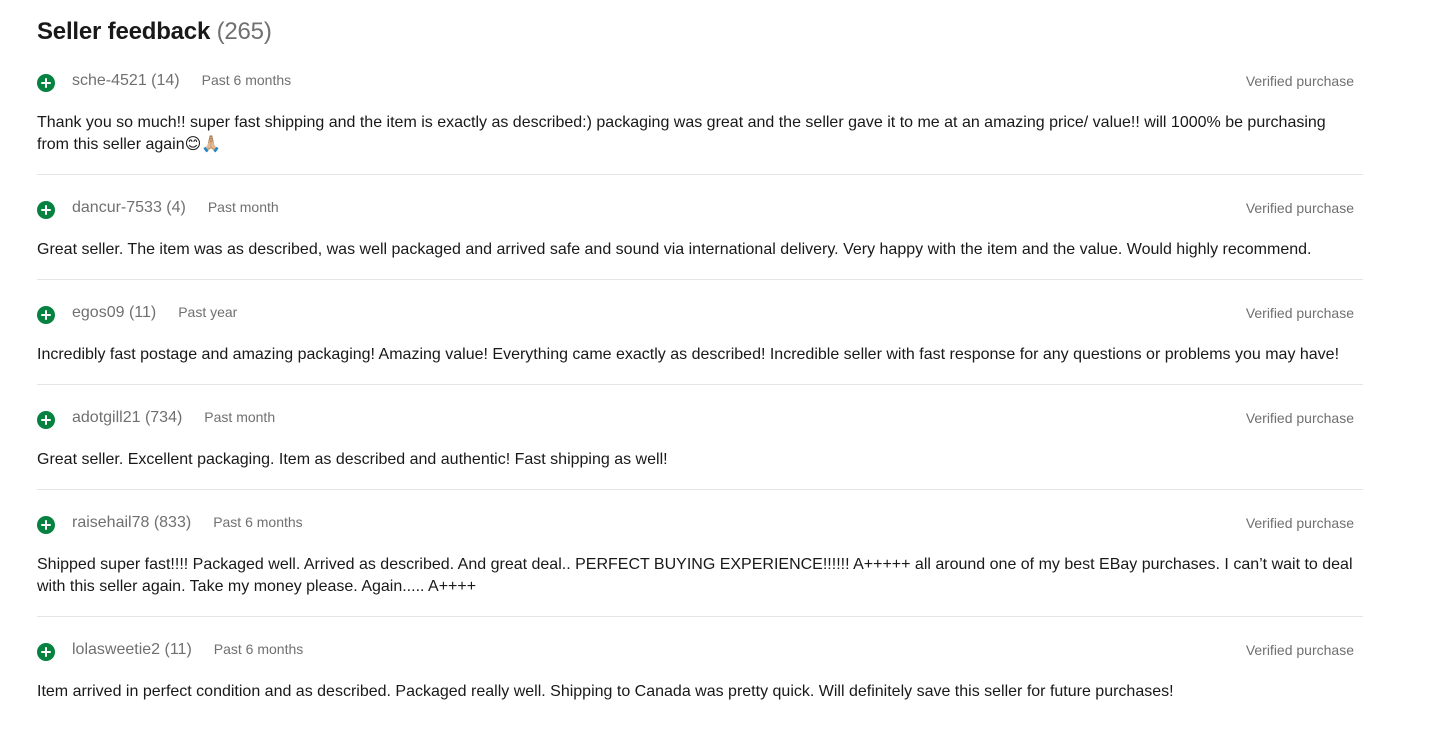 The width and height of the screenshot is (1440, 752). What do you see at coordinates (244, 31) in the screenshot?
I see `feedback-count: (265)` at bounding box center [244, 31].